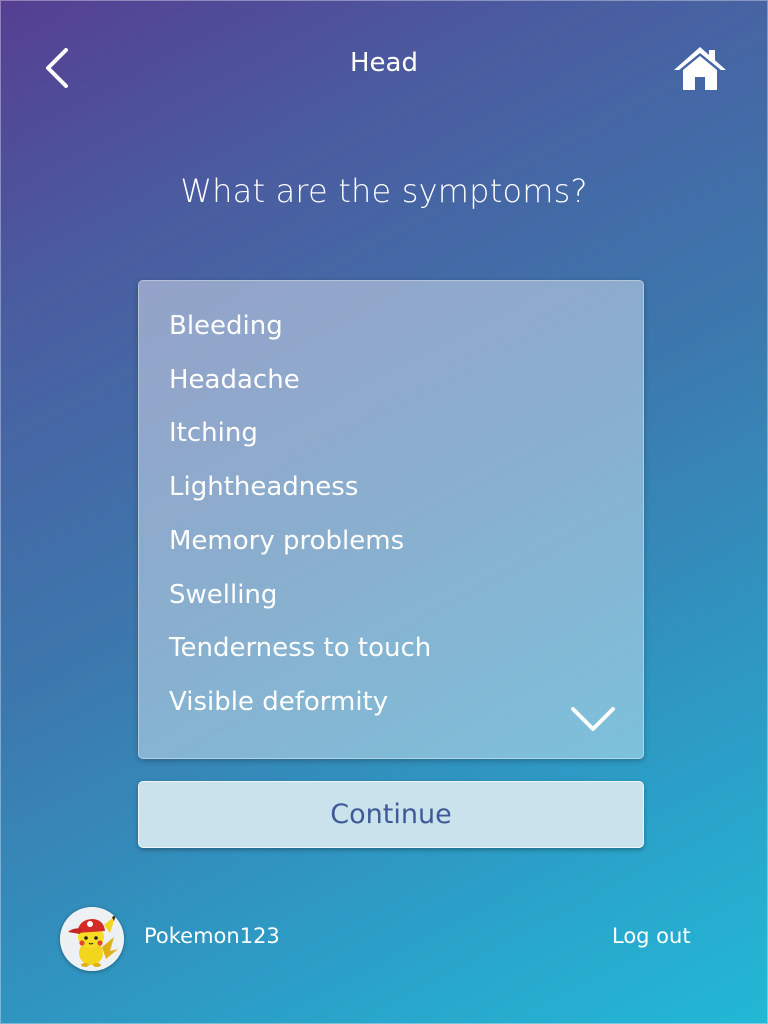  What do you see at coordinates (651, 936) in the screenshot?
I see `logout-link: Log out` at bounding box center [651, 936].